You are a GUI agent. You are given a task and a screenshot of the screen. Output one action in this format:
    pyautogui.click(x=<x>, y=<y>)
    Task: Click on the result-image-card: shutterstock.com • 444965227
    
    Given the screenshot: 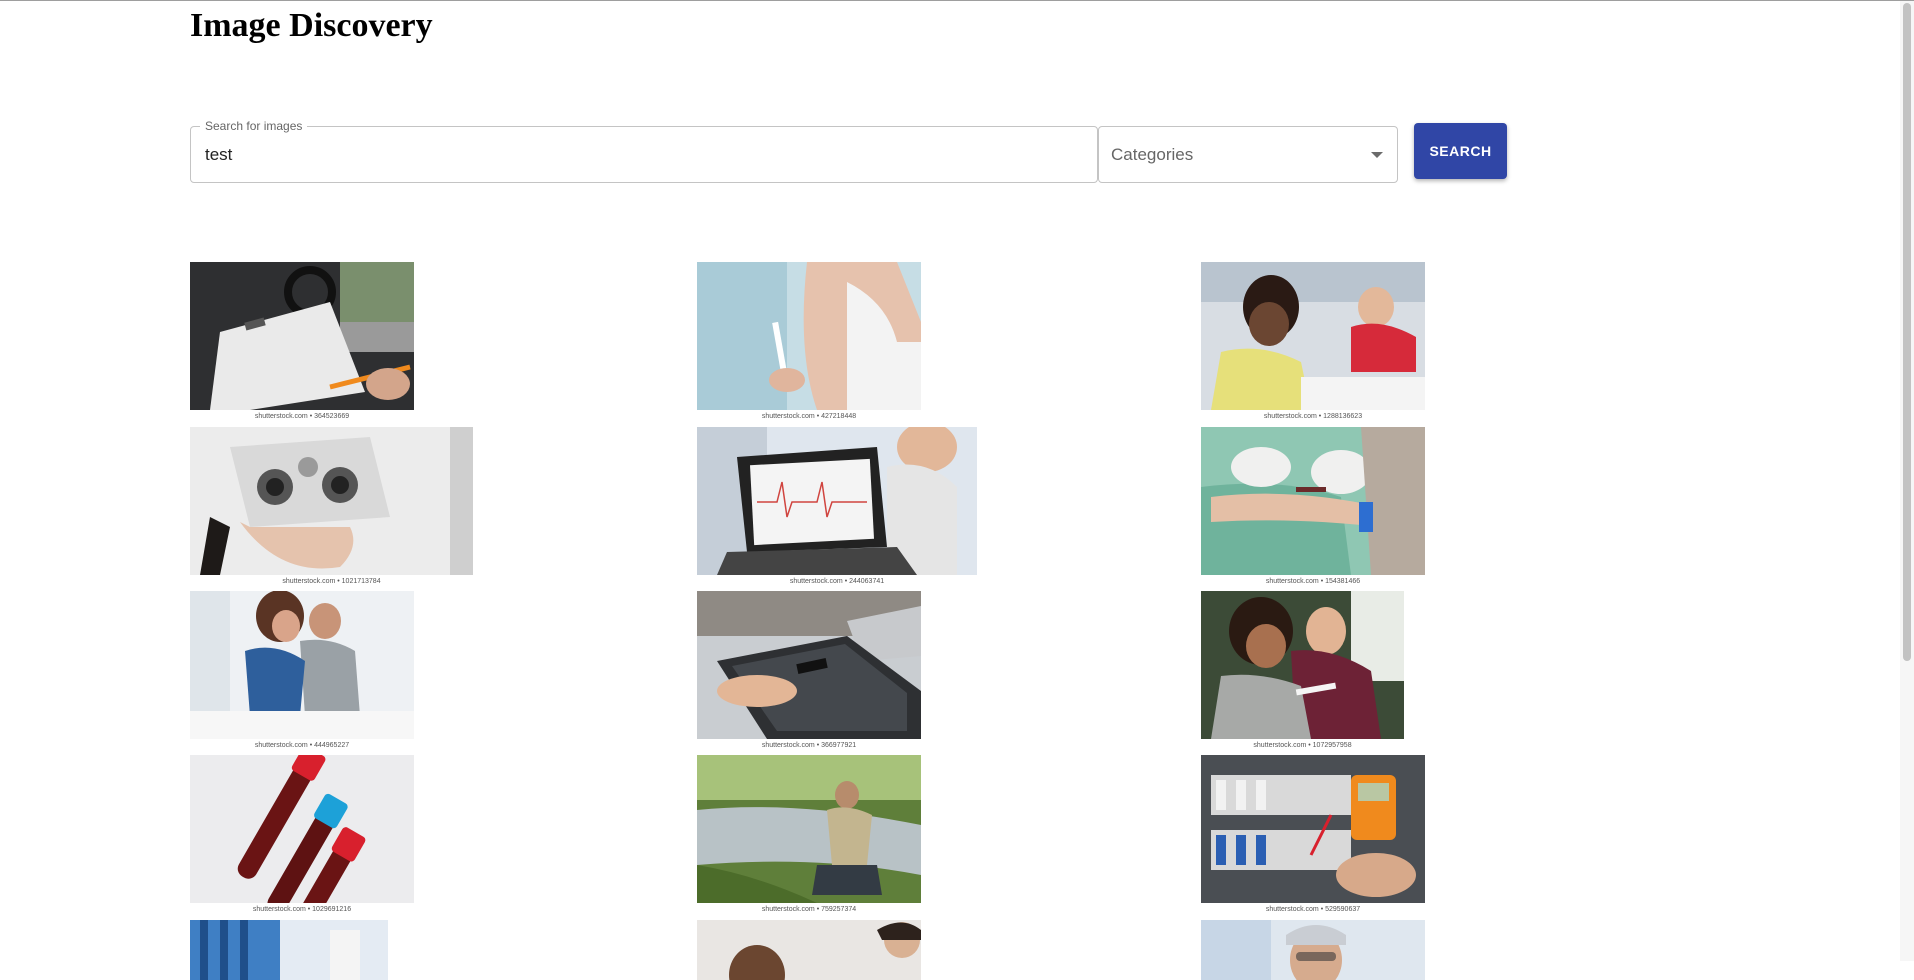 What is the action you would take?
    pyautogui.click(x=302, y=671)
    